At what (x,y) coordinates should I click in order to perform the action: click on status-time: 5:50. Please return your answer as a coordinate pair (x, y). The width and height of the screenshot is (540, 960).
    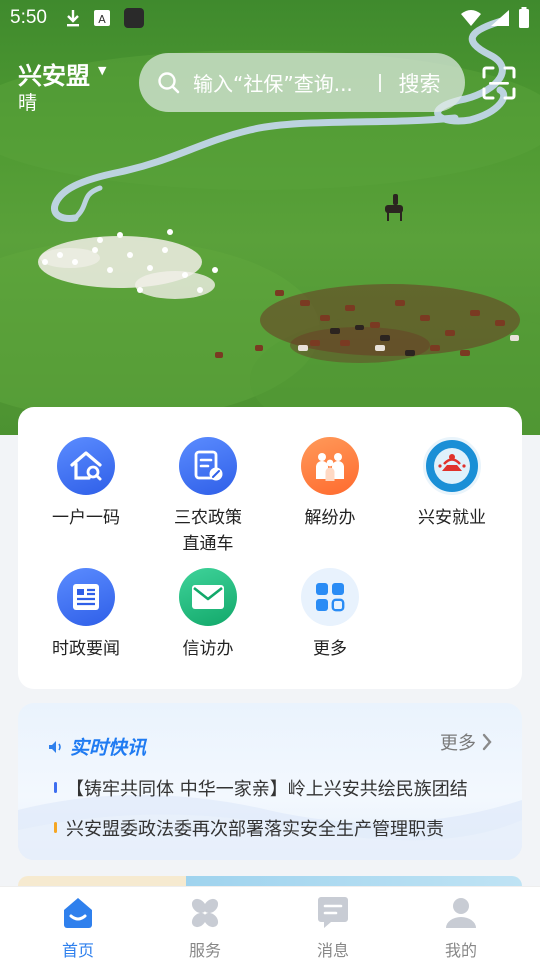
    Looking at the image, I should click on (28, 17).